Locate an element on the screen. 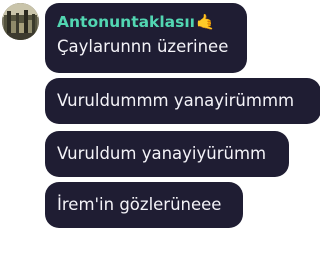 This screenshot has width=320, height=279. message-bubble: İrem'in gözlerüneee is located at coordinates (144, 205).